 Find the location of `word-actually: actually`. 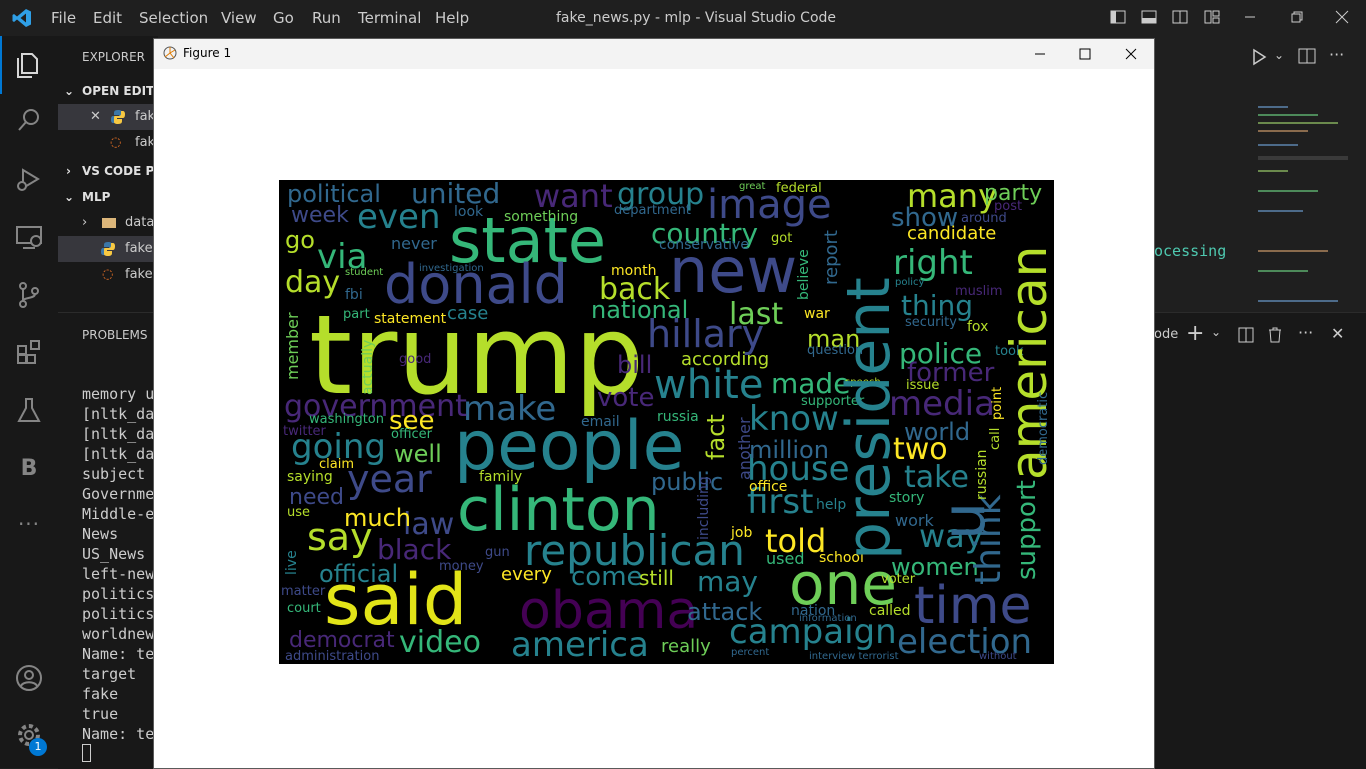

word-actually: actually is located at coordinates (368, 367).